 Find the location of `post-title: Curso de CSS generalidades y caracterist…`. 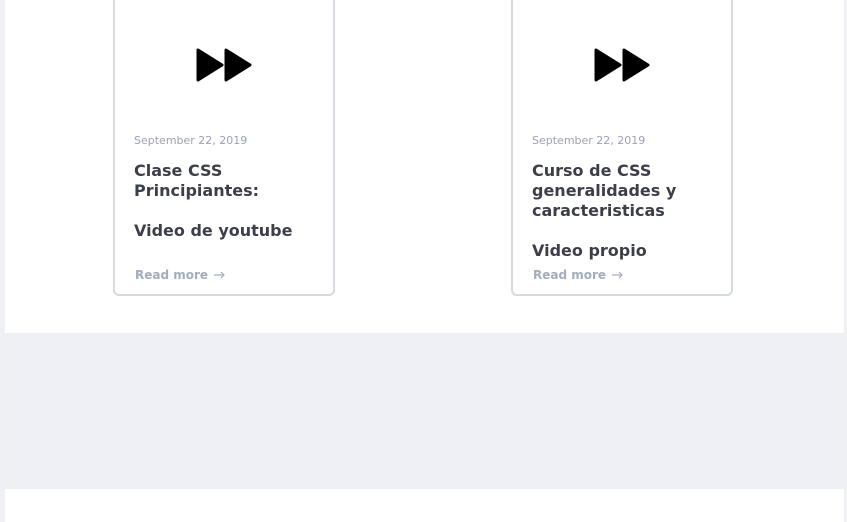

post-title: Curso de CSS generalidades y caracterist… is located at coordinates (627, 191).